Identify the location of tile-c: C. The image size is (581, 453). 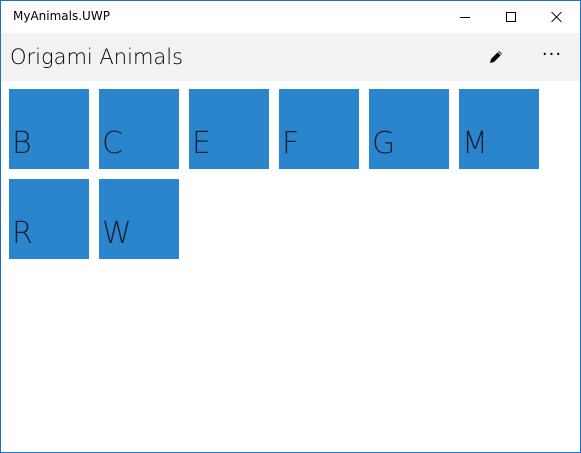
(139, 129).